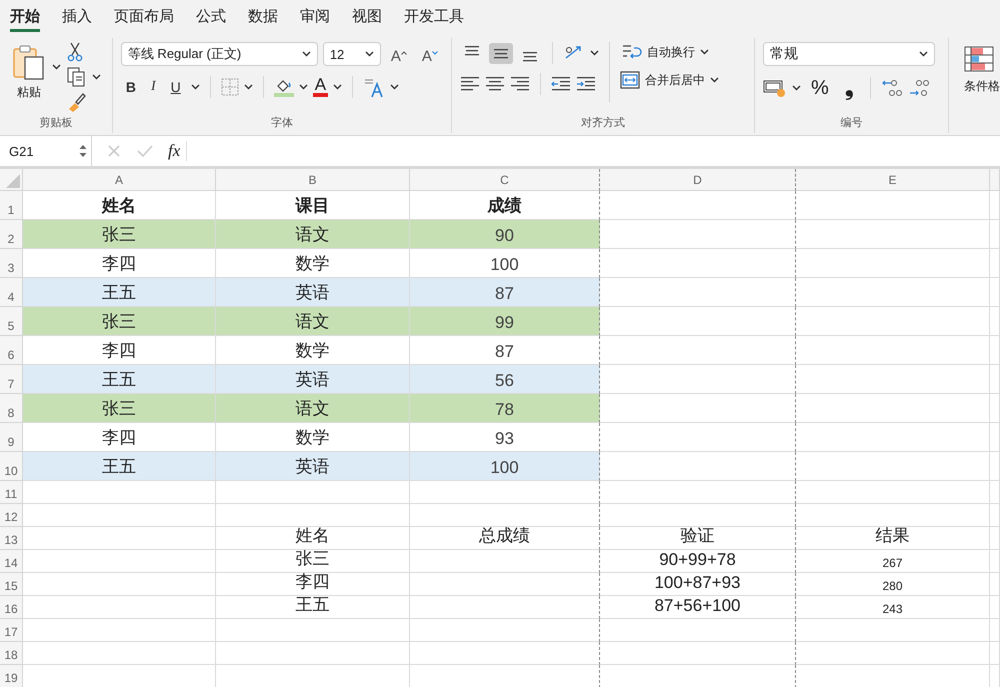 This screenshot has height=687, width=1000. What do you see at coordinates (403, 52) in the screenshot?
I see `caret-up-icon` at bounding box center [403, 52].